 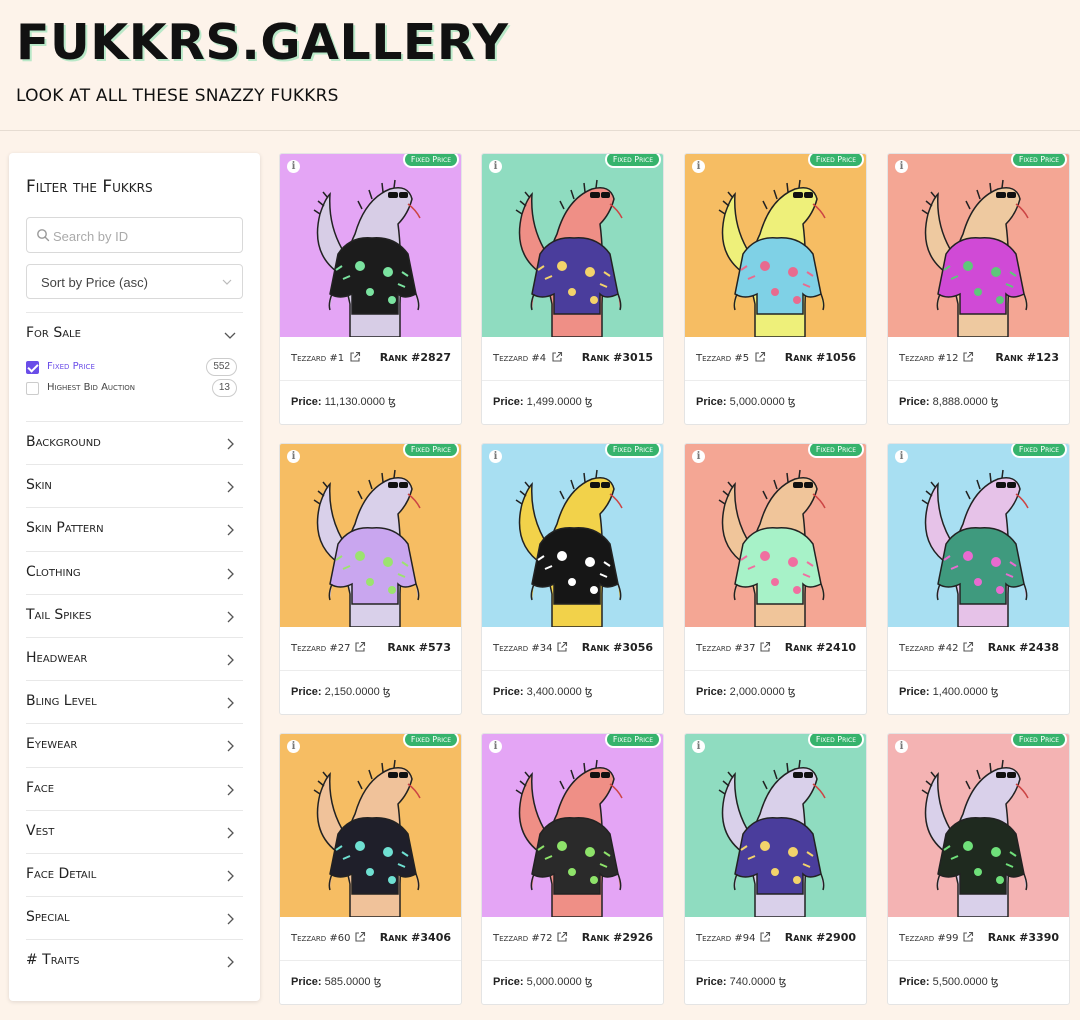 What do you see at coordinates (53, 571) in the screenshot?
I see `filter-section-label: Clothing` at bounding box center [53, 571].